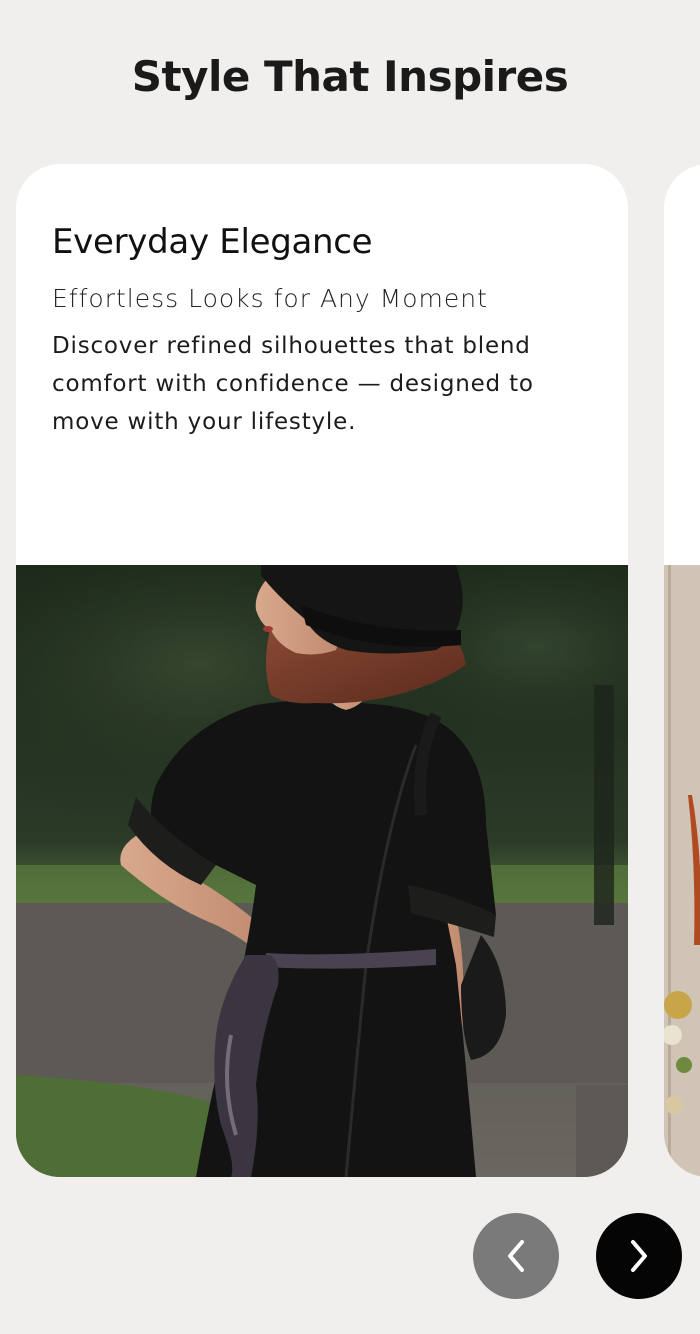  Describe the element at coordinates (270, 298) in the screenshot. I see `card-subheading: Effortless Looks for Any Moment` at that location.